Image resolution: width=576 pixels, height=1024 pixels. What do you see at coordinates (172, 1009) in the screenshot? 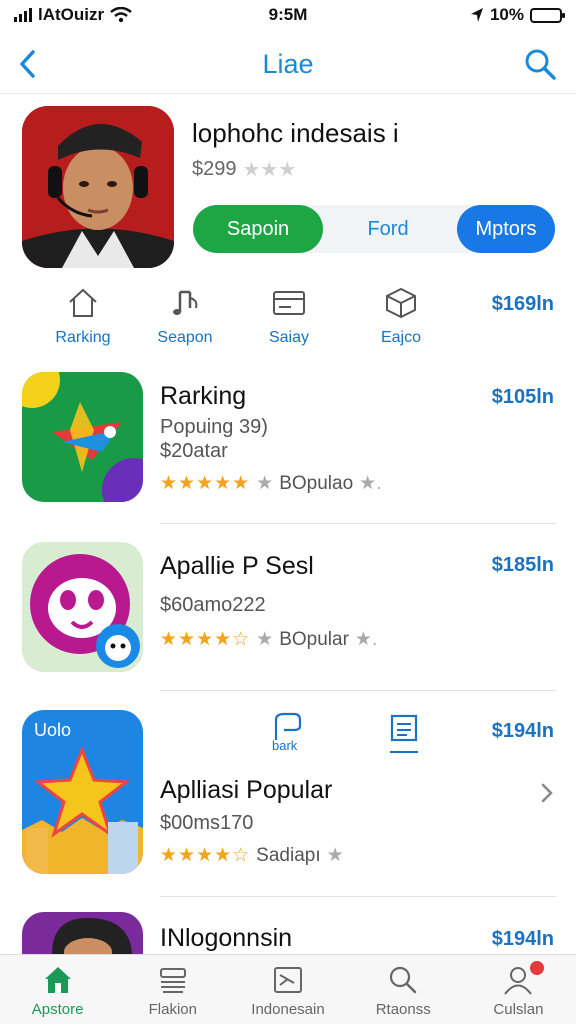
I see `tab-label: Flakion` at bounding box center [172, 1009].